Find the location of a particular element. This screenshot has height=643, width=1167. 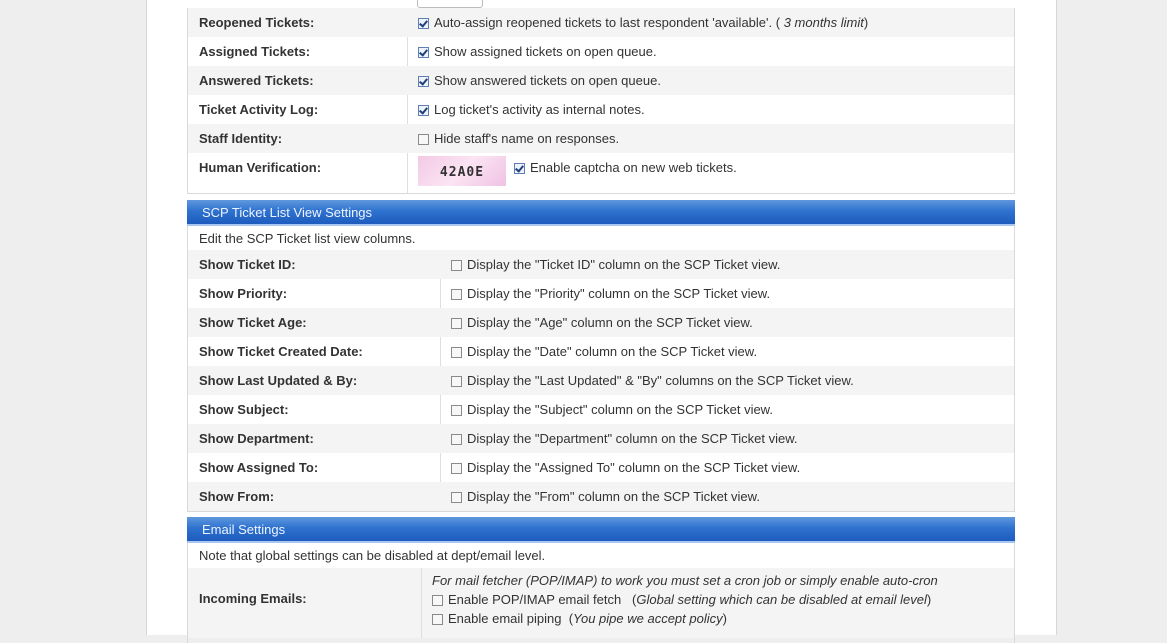

setting-text: Show assigned tickets on open queue. is located at coordinates (545, 51).